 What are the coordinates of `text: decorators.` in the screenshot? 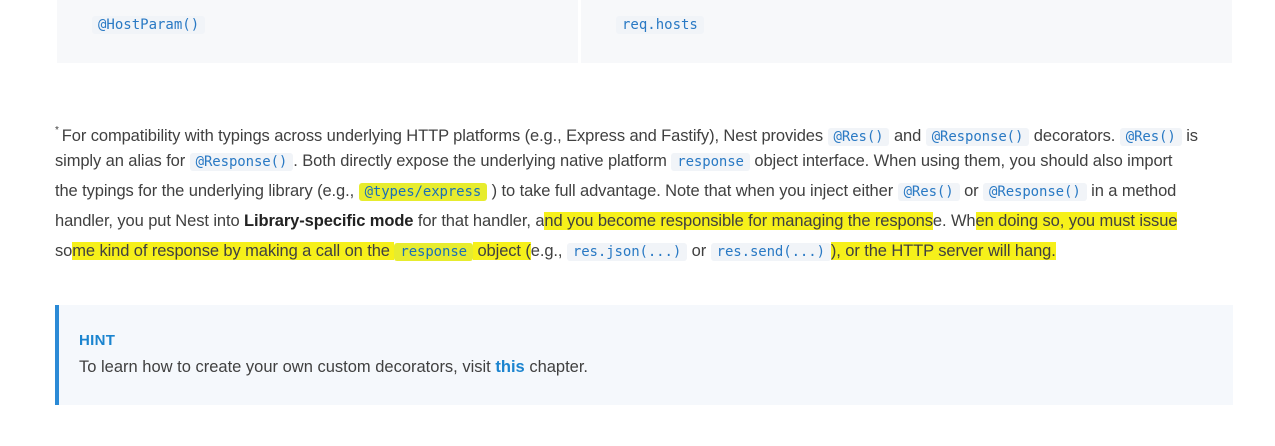 It's located at (1074, 136).